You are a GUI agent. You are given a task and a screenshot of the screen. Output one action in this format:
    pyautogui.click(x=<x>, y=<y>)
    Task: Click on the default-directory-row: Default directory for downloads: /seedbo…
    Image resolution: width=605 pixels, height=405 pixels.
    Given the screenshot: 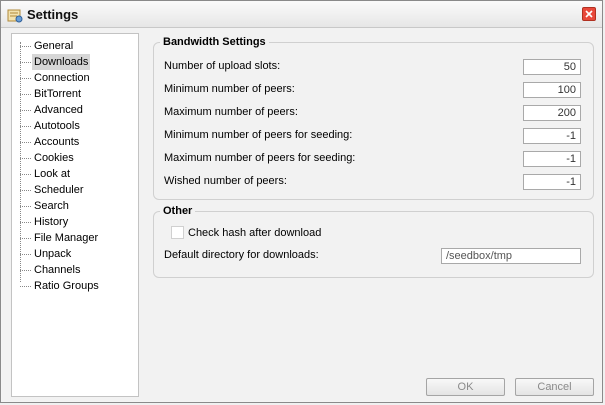 What is the action you would take?
    pyautogui.click(x=372, y=256)
    